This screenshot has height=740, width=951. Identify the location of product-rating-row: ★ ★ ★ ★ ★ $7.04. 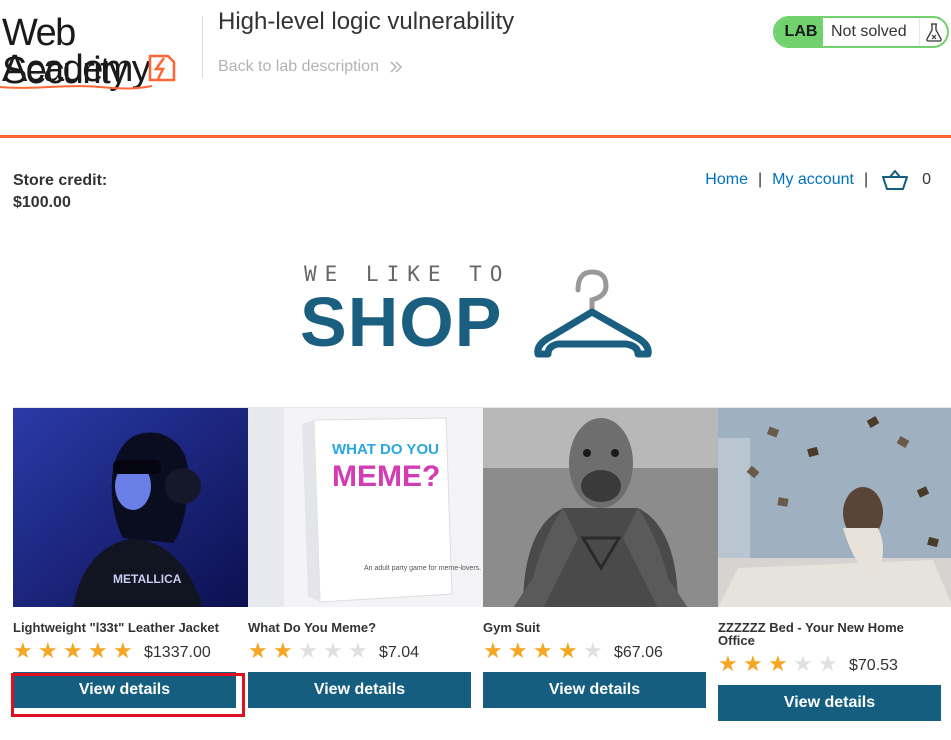
(365, 651).